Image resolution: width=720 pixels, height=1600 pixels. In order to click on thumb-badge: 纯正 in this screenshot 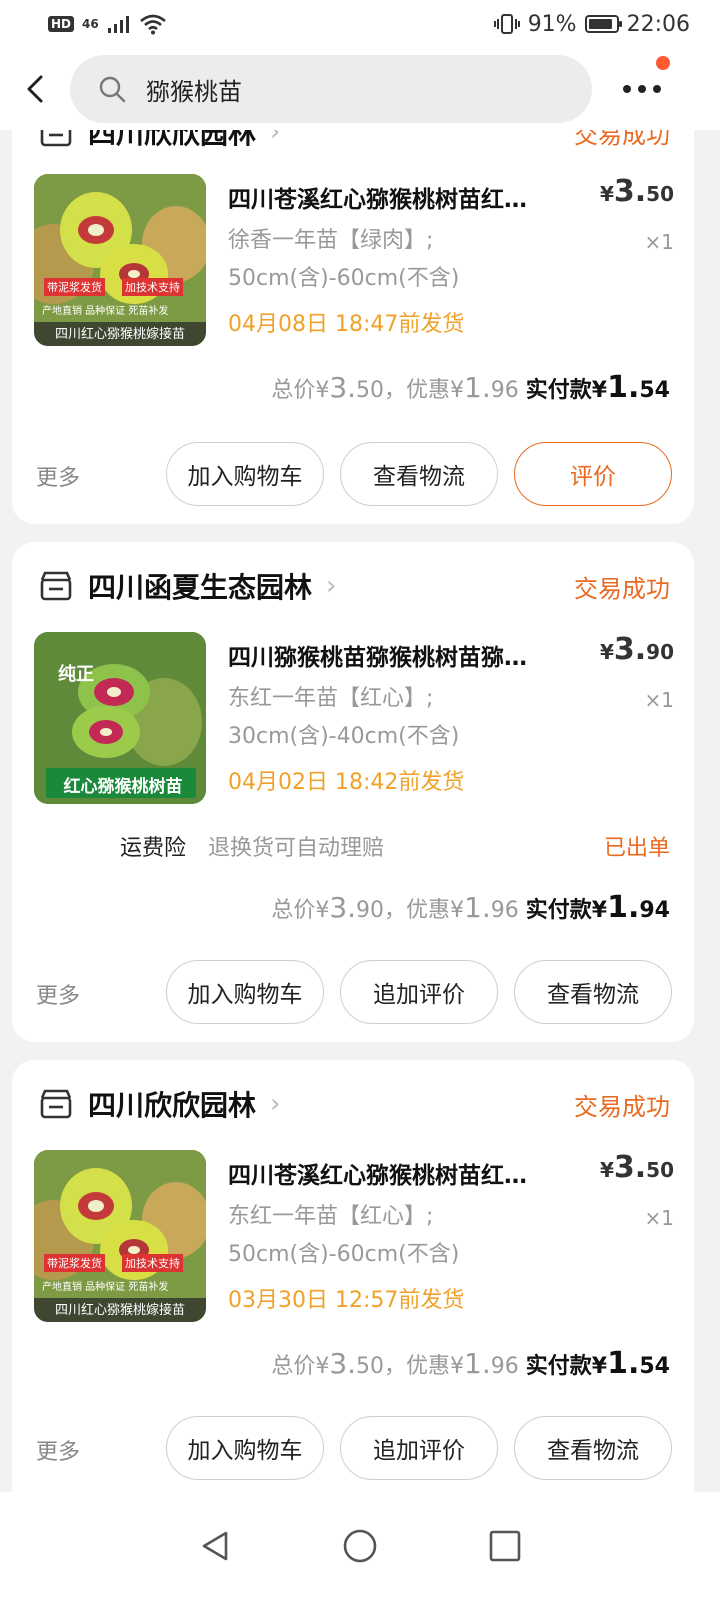, I will do `click(76, 674)`.